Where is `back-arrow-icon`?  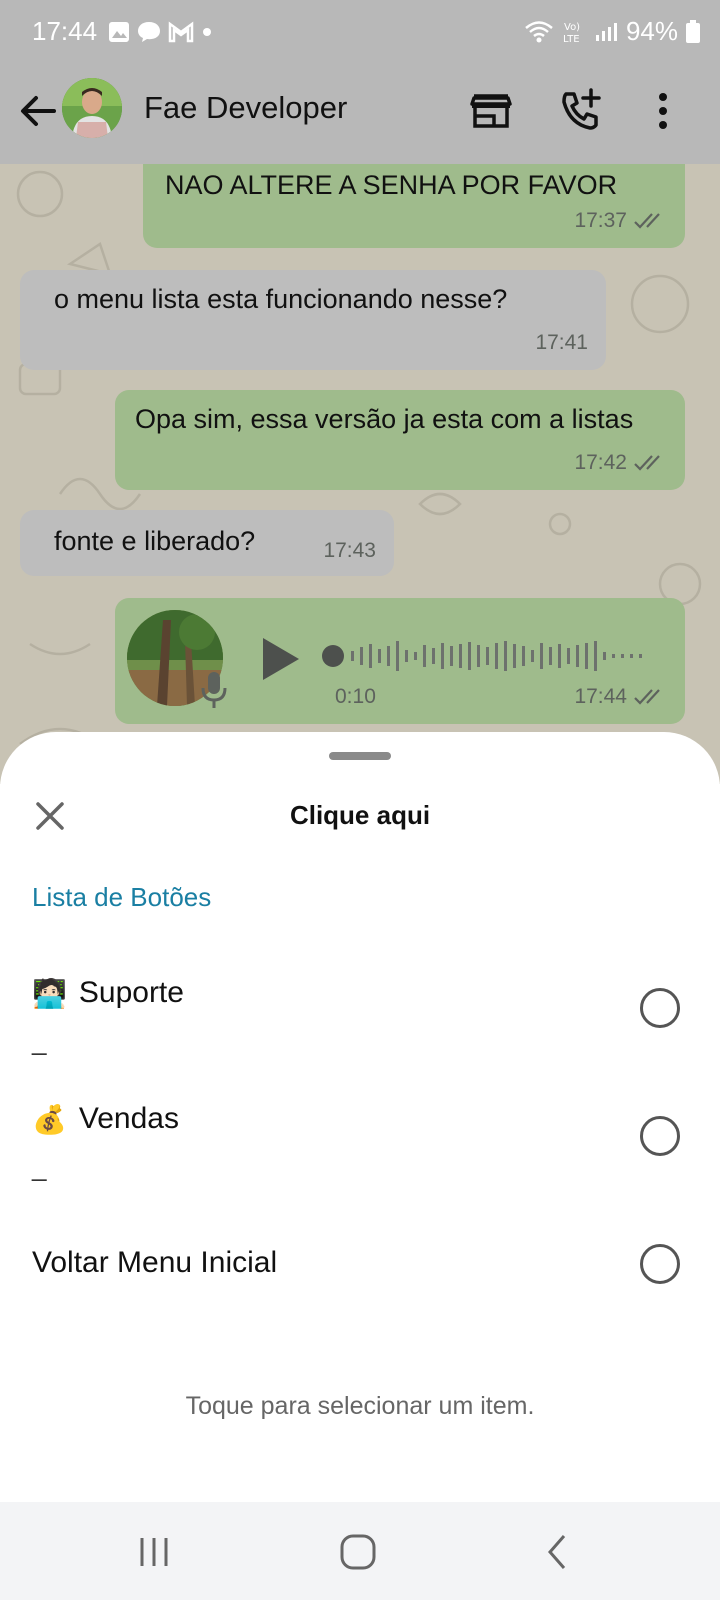
back-arrow-icon is located at coordinates (38, 111).